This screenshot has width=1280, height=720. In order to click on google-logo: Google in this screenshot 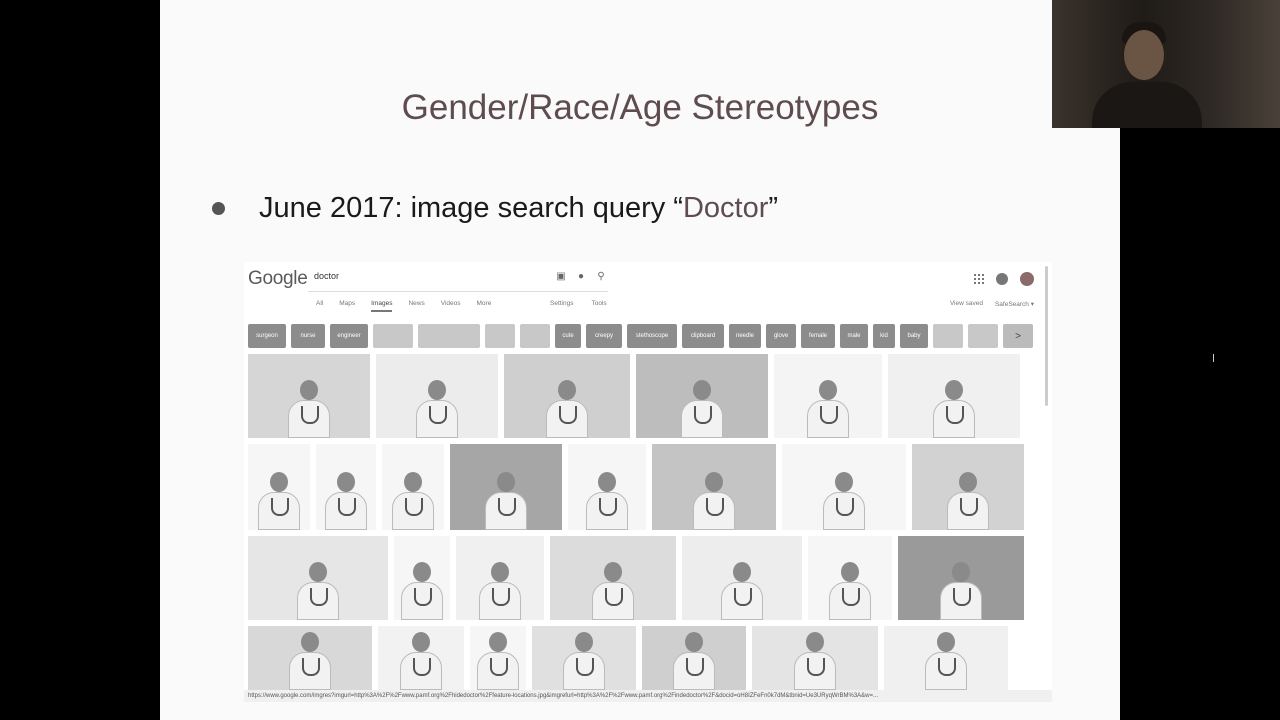, I will do `click(278, 279)`.